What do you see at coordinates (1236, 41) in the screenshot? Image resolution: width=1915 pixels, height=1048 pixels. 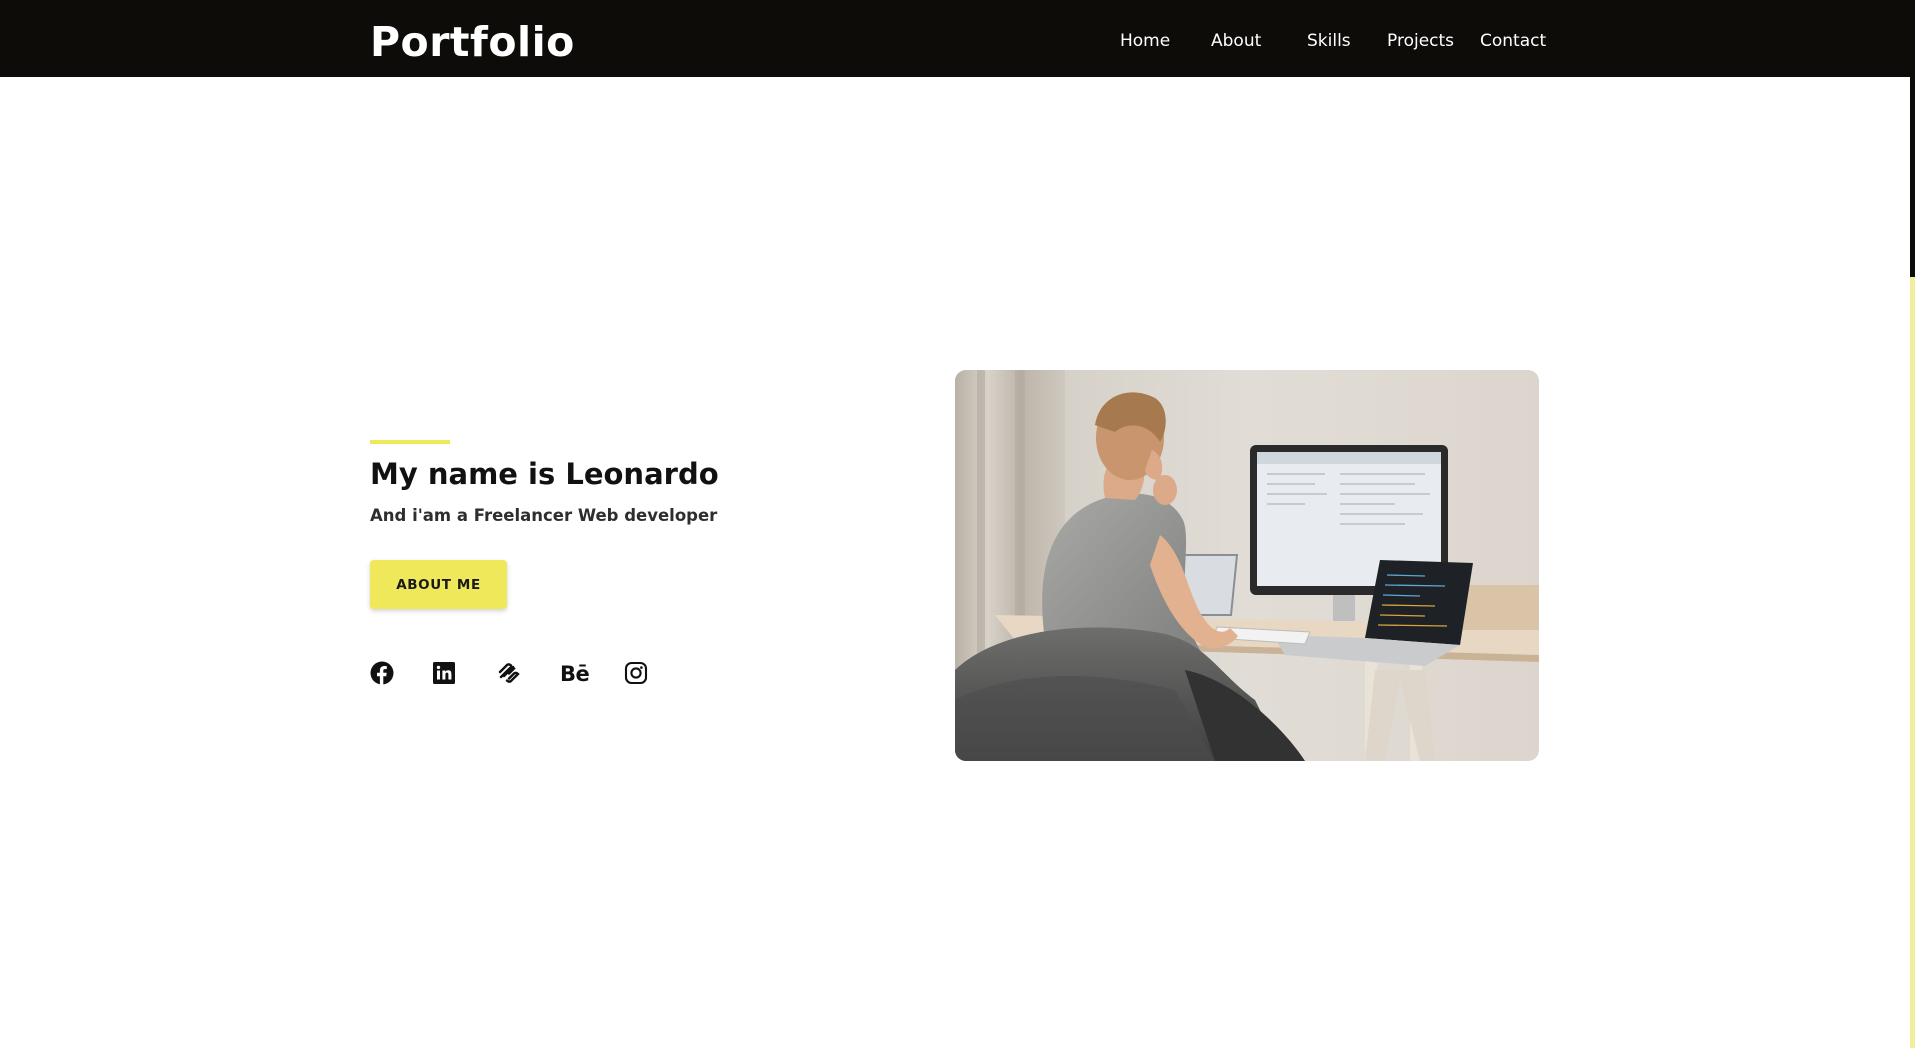 I see `nav-about-link: About` at bounding box center [1236, 41].